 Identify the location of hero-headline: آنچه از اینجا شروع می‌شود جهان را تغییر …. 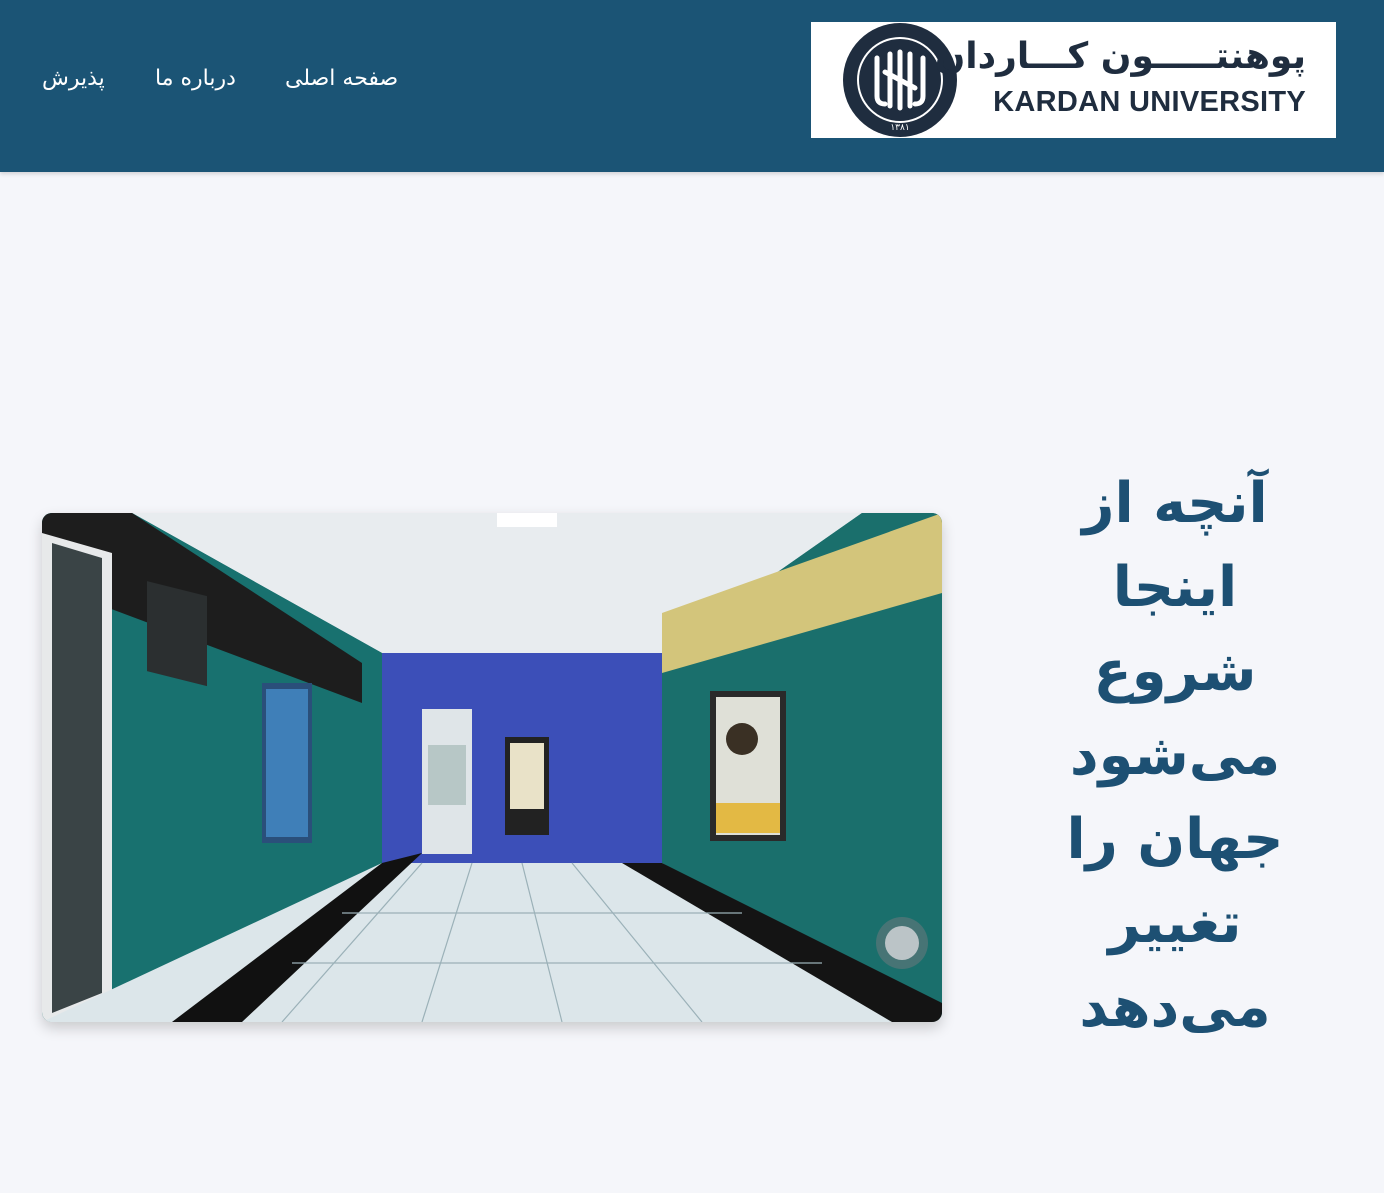
(1175, 756).